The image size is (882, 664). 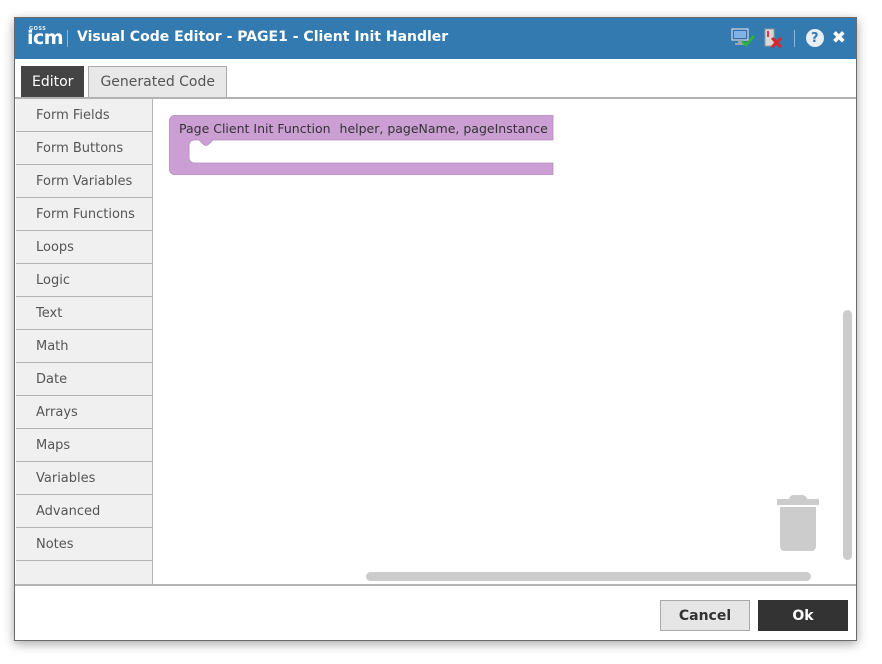 What do you see at coordinates (67, 38) in the screenshot?
I see `title-divider` at bounding box center [67, 38].